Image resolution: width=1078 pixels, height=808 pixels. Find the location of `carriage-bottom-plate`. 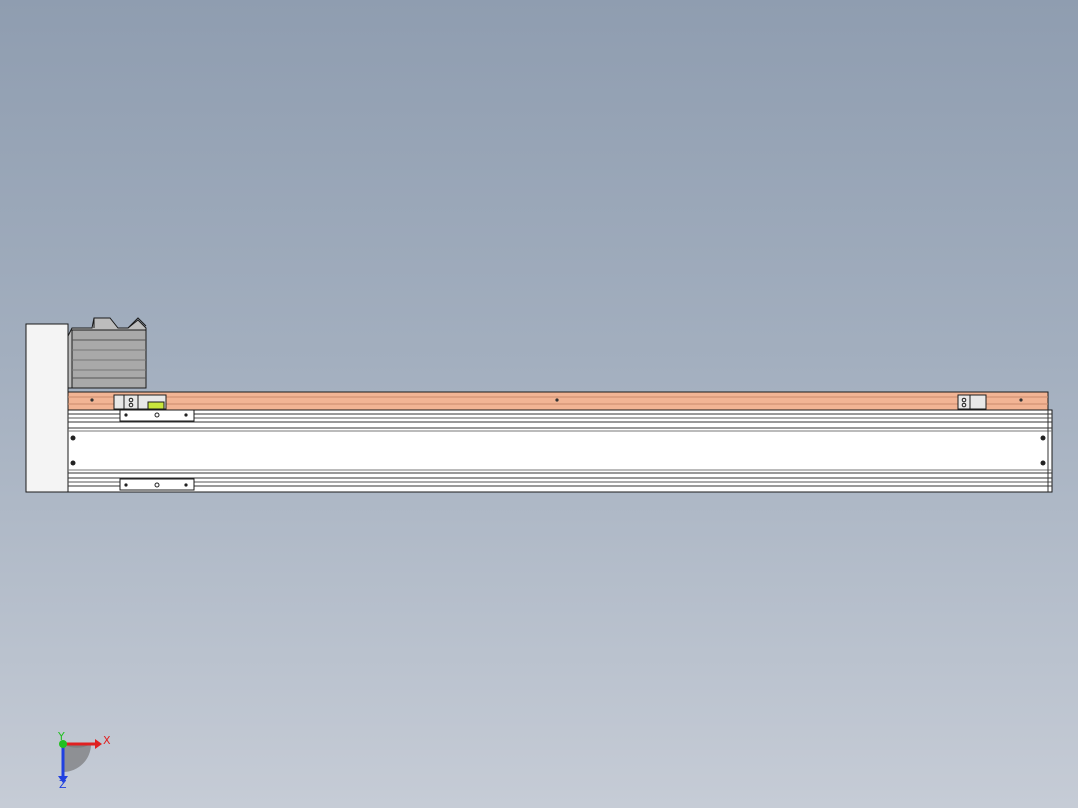

carriage-bottom-plate is located at coordinates (157, 484).